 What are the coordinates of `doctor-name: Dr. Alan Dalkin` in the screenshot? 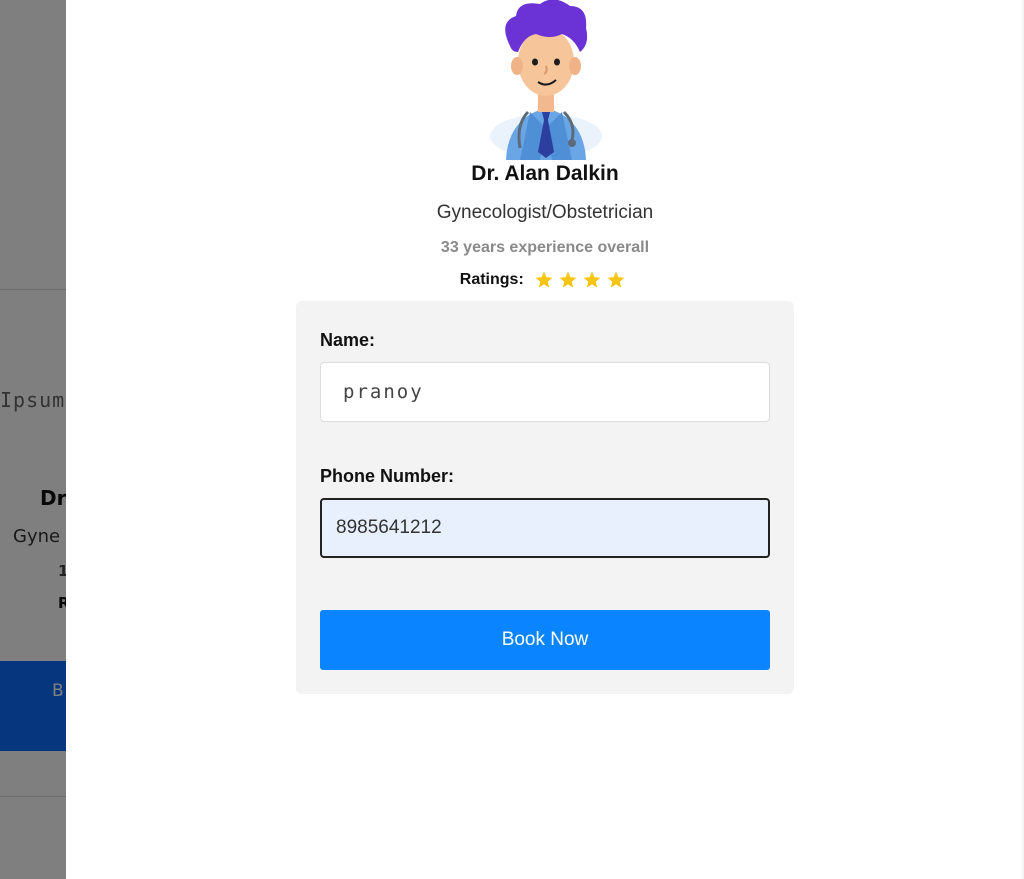 It's located at (545, 173).